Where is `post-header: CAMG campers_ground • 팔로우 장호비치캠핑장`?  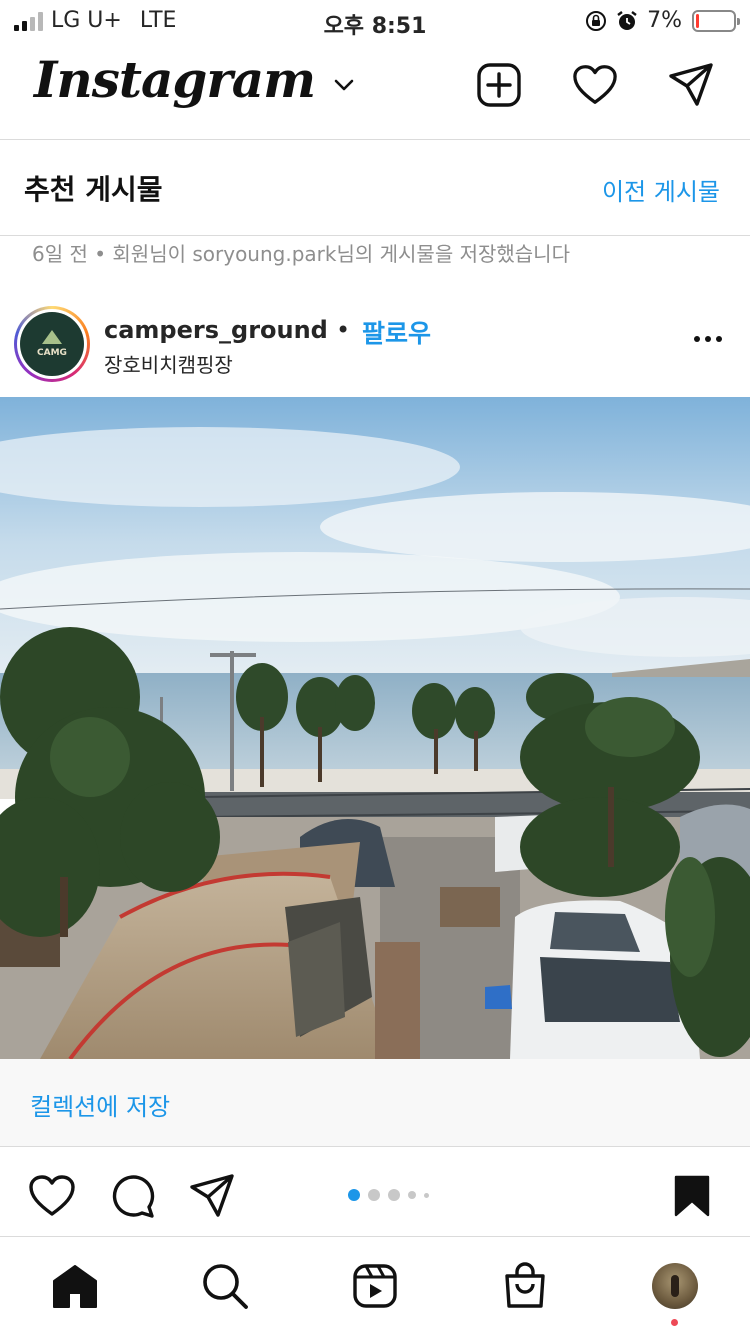
post-header: CAMG campers_ground • 팔로우 장호비치캠핑장 is located at coordinates (375, 347).